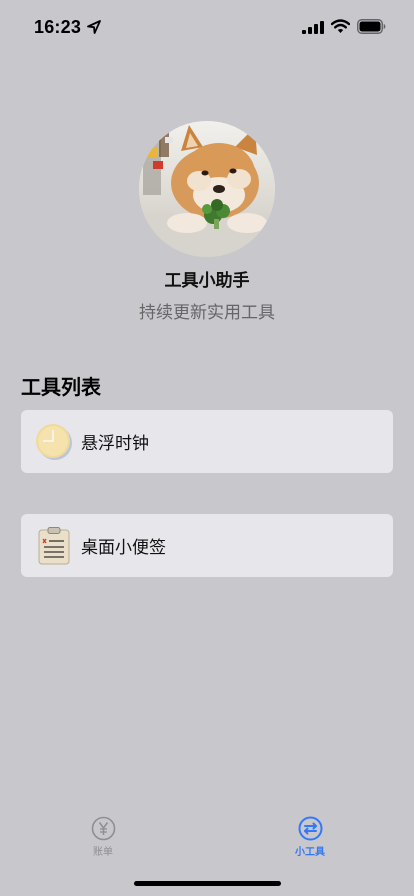 This screenshot has width=414, height=896. Describe the element at coordinates (115, 444) in the screenshot. I see `tool-label: 悬浮时钟` at that location.